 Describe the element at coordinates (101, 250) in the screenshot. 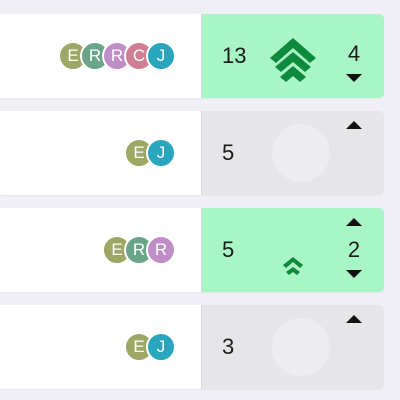

I see `card-main: E R R` at that location.